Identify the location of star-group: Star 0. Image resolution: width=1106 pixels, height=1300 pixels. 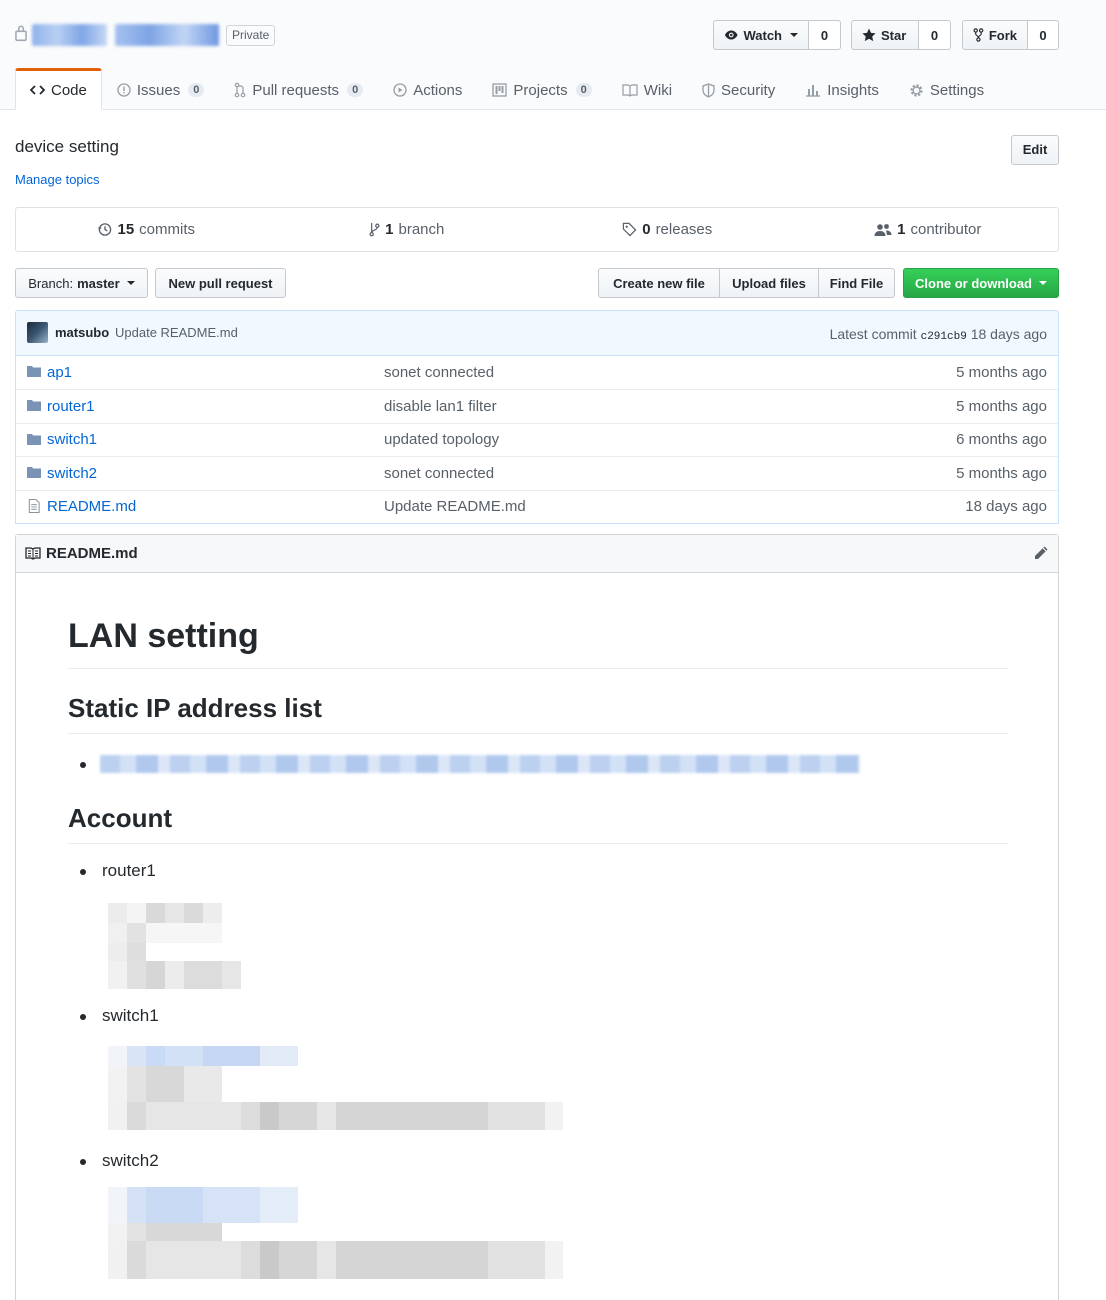
(901, 35).